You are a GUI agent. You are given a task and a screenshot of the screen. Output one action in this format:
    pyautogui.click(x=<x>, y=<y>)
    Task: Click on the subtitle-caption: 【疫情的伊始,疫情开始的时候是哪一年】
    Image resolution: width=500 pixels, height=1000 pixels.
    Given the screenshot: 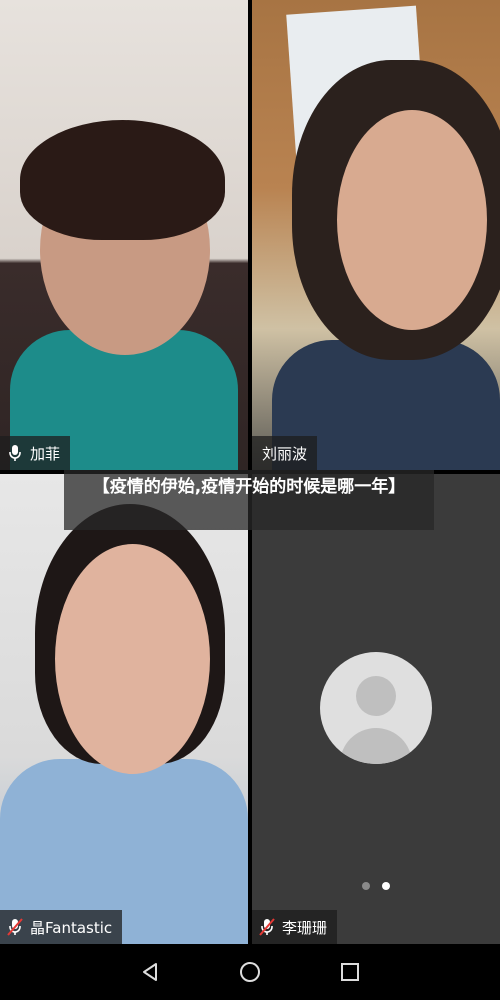 What is the action you would take?
    pyautogui.click(x=249, y=500)
    